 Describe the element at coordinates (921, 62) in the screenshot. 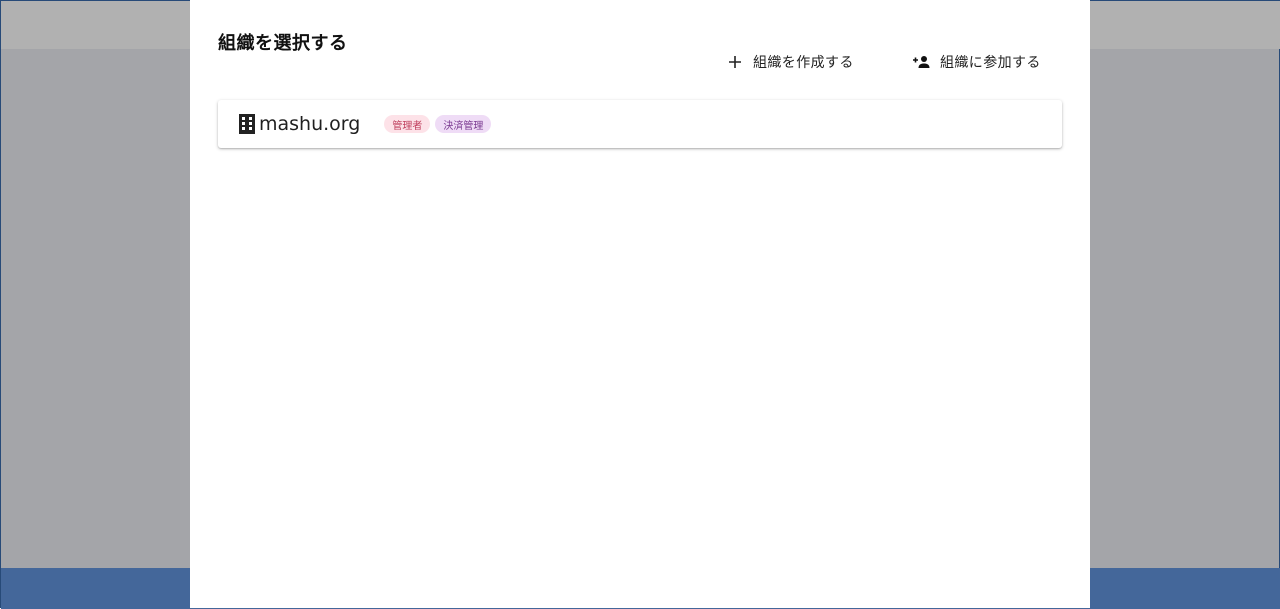

I see `person-add-icon` at that location.